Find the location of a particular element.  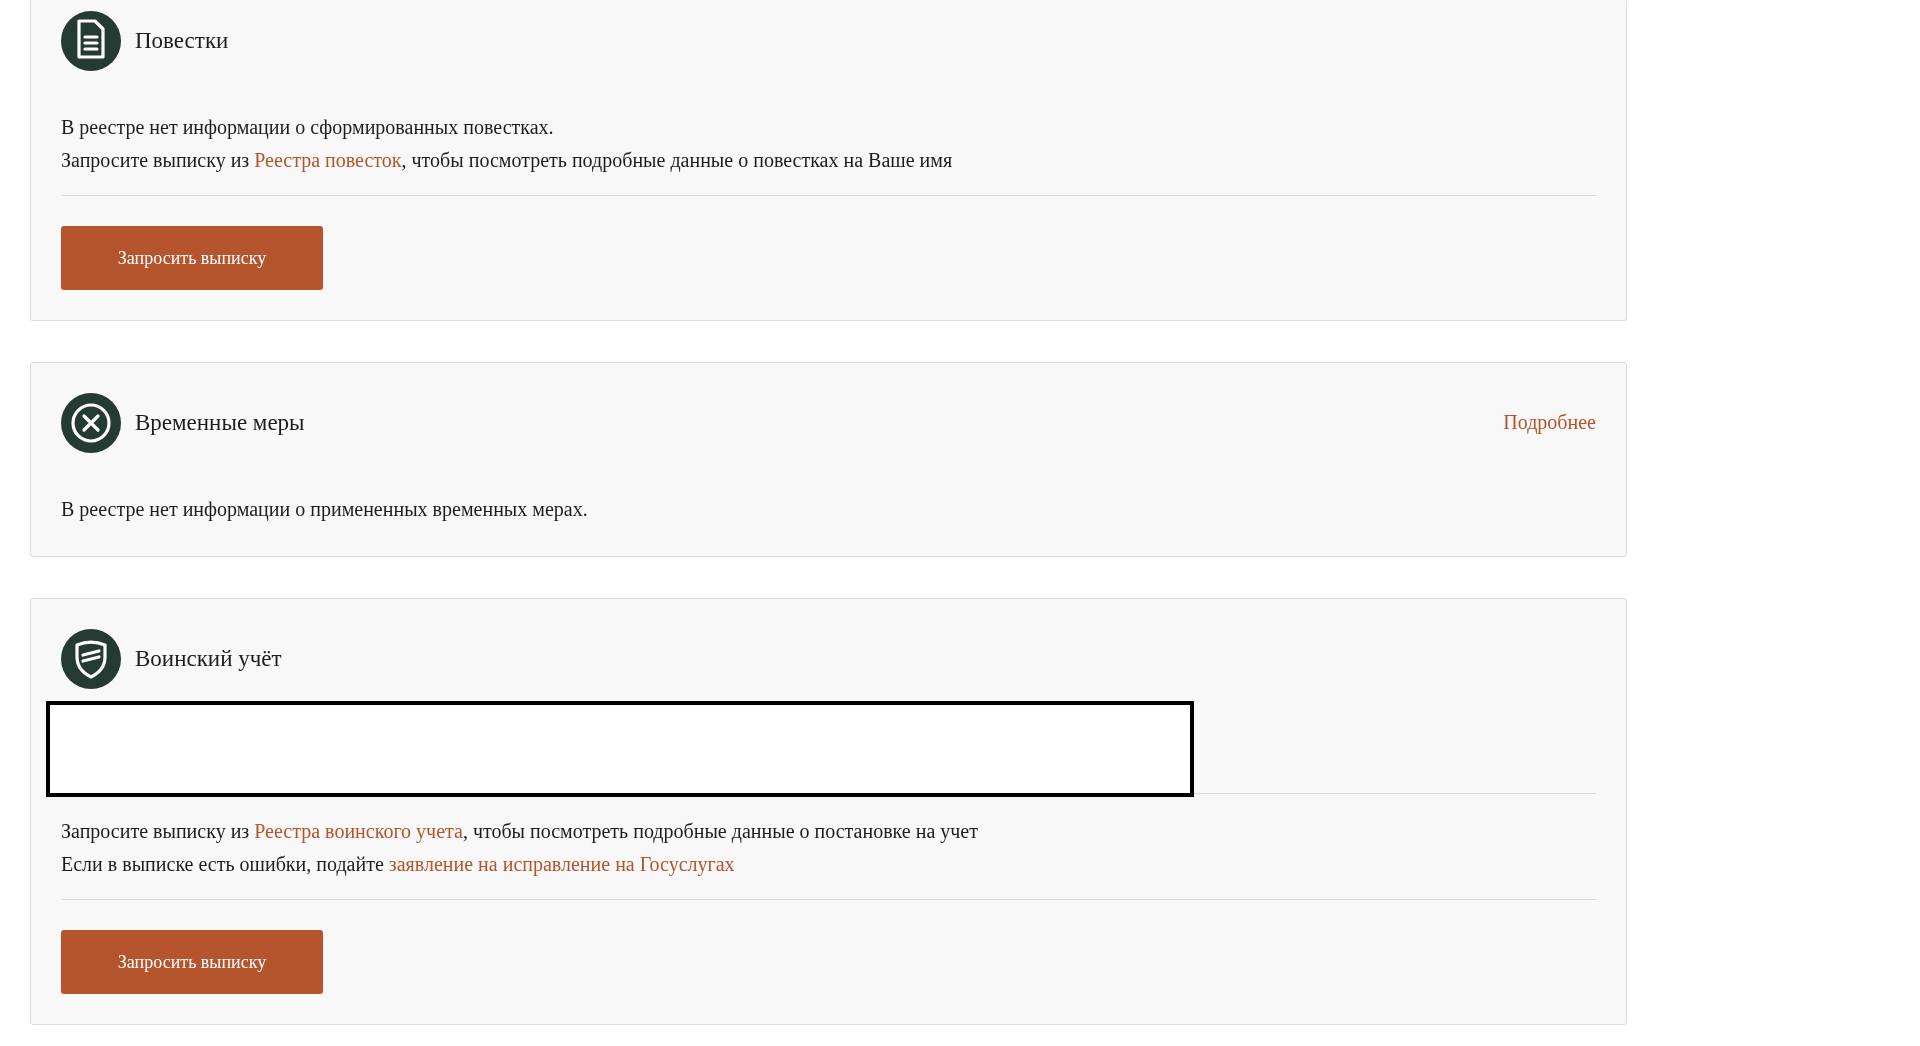

info-text: Если в выписке есть ошибки, подайте заявление на исправление на Госуслугах is located at coordinates (398, 865).